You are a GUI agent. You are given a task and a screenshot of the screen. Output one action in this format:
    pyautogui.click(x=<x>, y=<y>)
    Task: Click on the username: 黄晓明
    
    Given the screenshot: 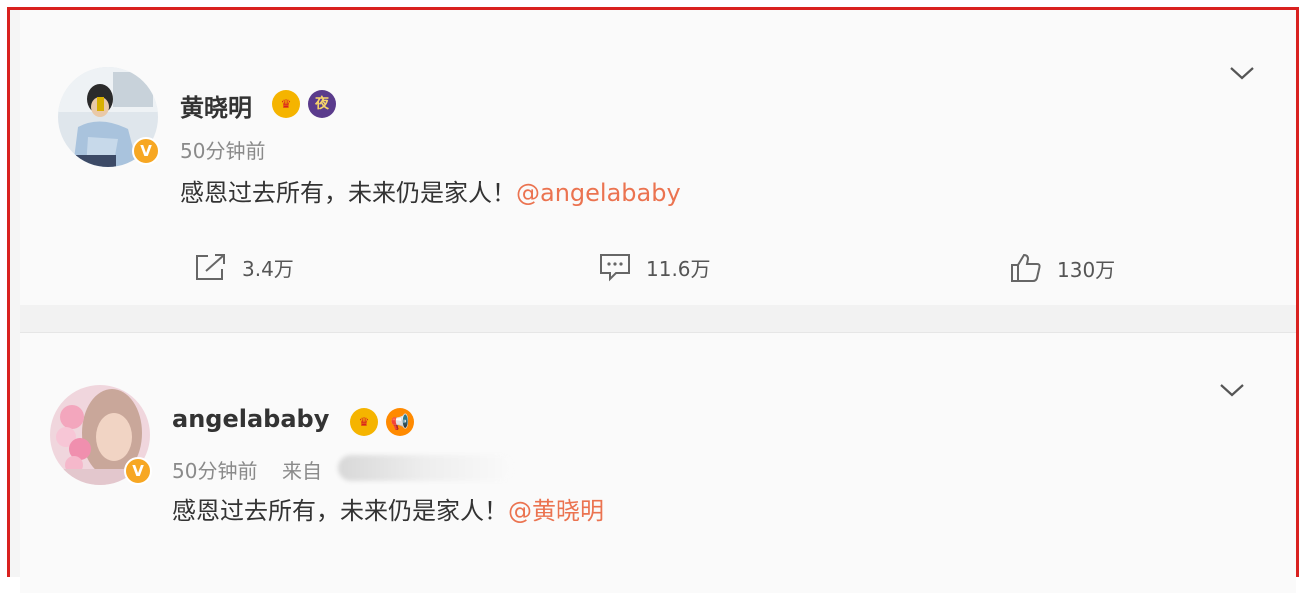 What is the action you would take?
    pyautogui.click(x=216, y=105)
    